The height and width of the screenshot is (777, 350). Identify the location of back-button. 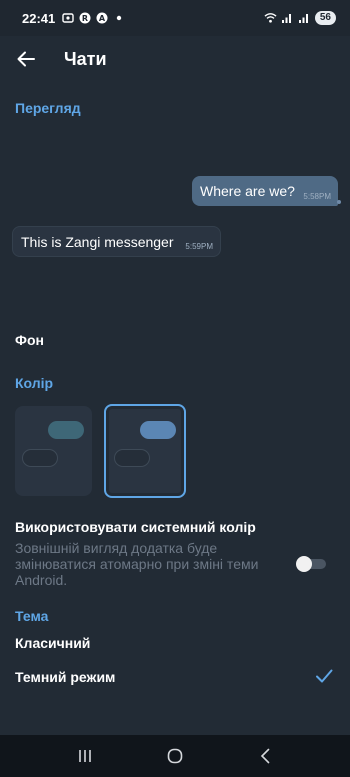
(26, 59).